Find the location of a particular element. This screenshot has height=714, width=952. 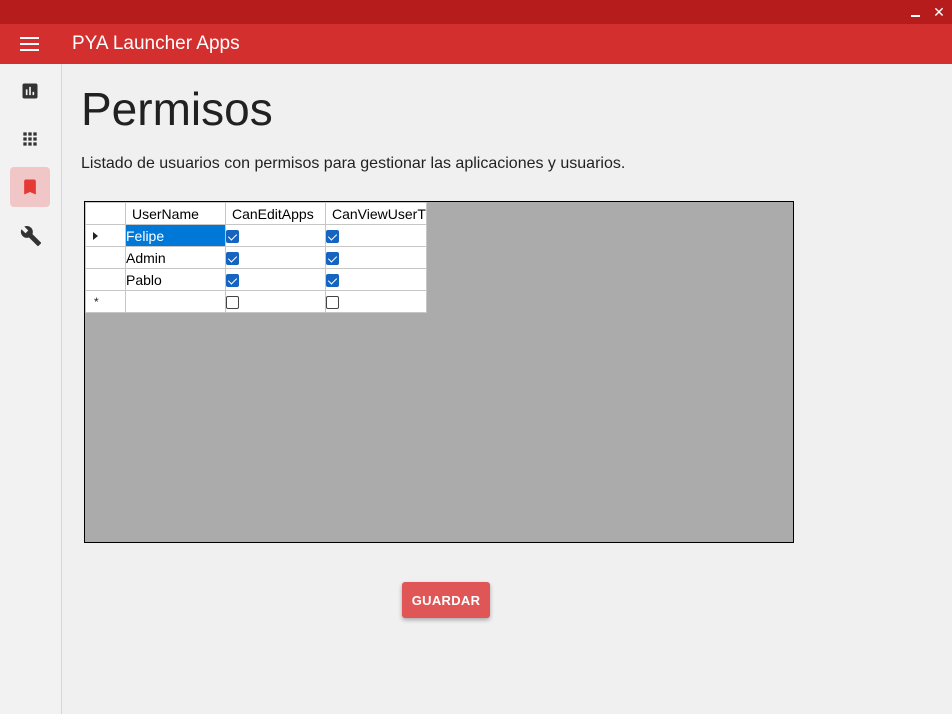

sidebar-item-dashboard is located at coordinates (30, 91).